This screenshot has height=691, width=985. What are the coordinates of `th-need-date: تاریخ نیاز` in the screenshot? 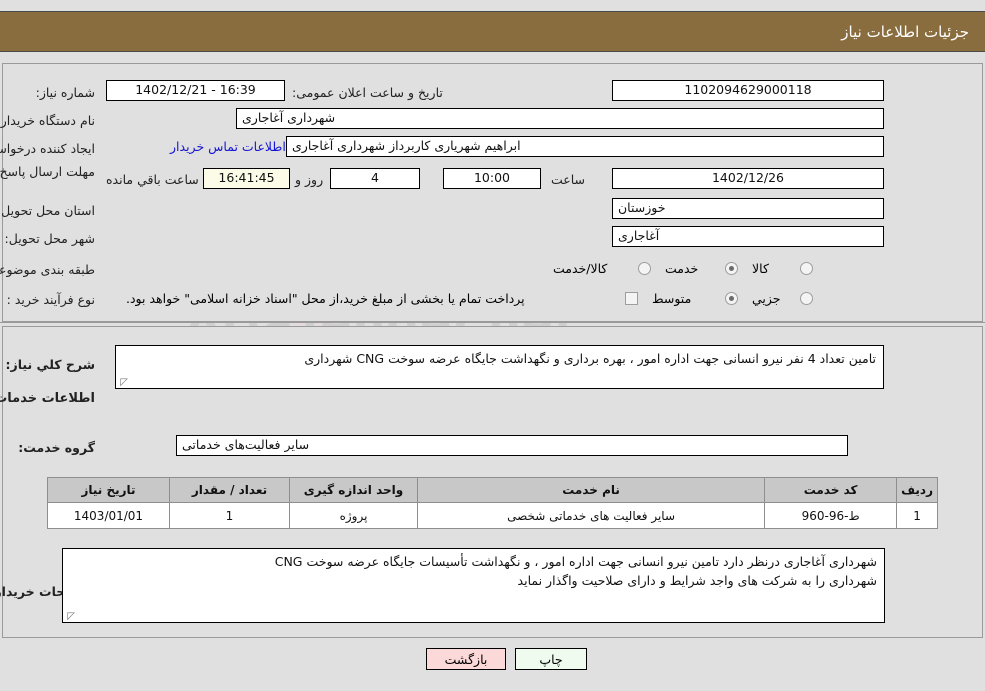 It's located at (108, 490).